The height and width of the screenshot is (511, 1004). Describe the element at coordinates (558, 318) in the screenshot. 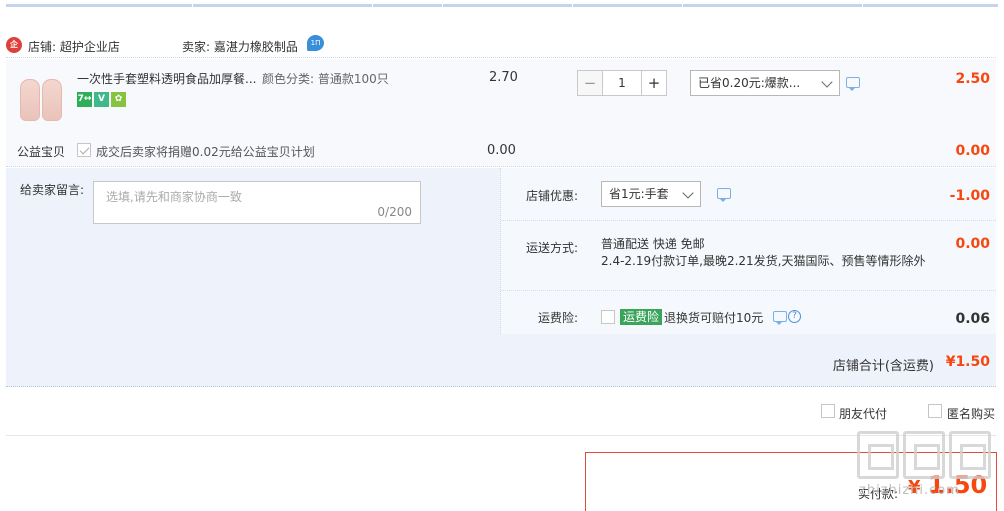

I see `insurance-label: 运费险:` at that location.